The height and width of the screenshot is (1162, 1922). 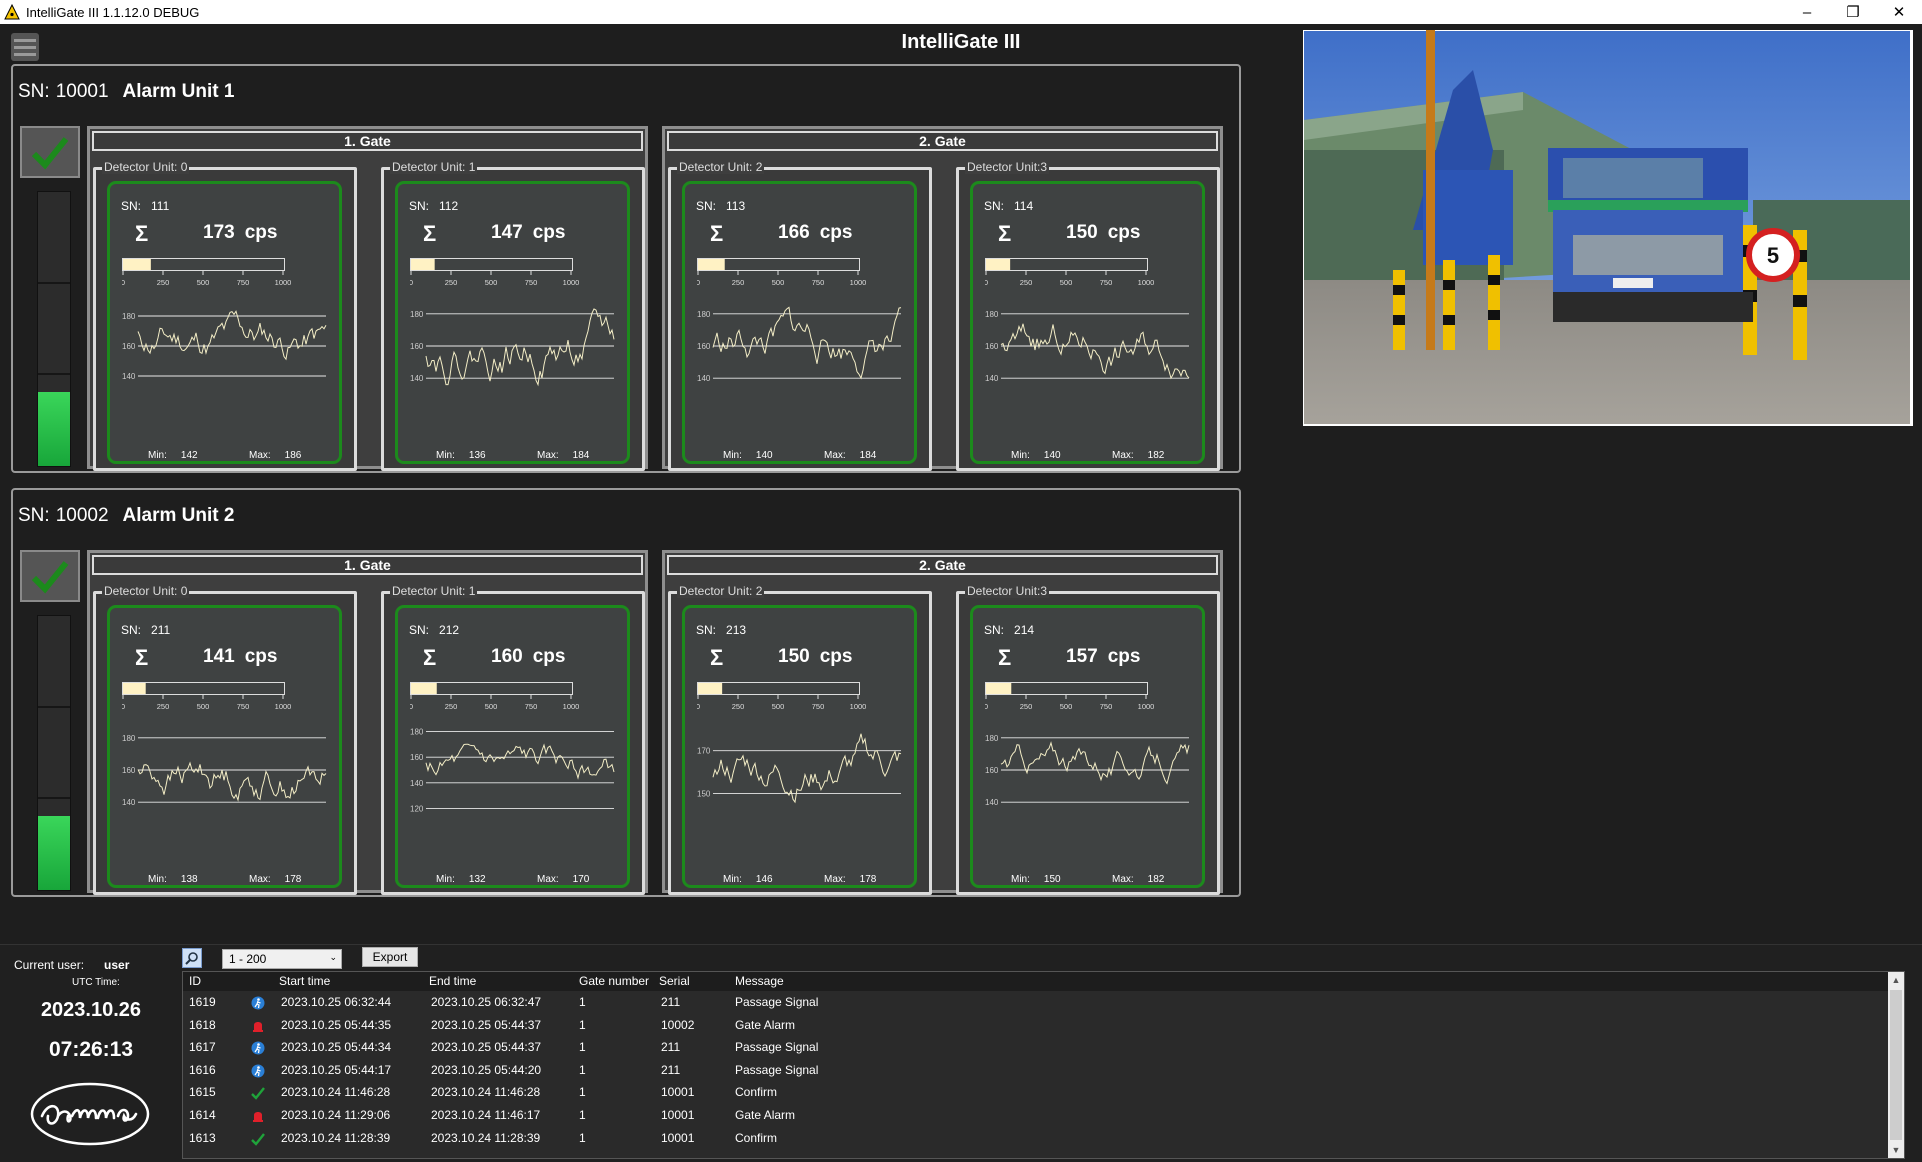 I want to click on detector-label: Detector Unit: 0, so click(x=146, y=167).